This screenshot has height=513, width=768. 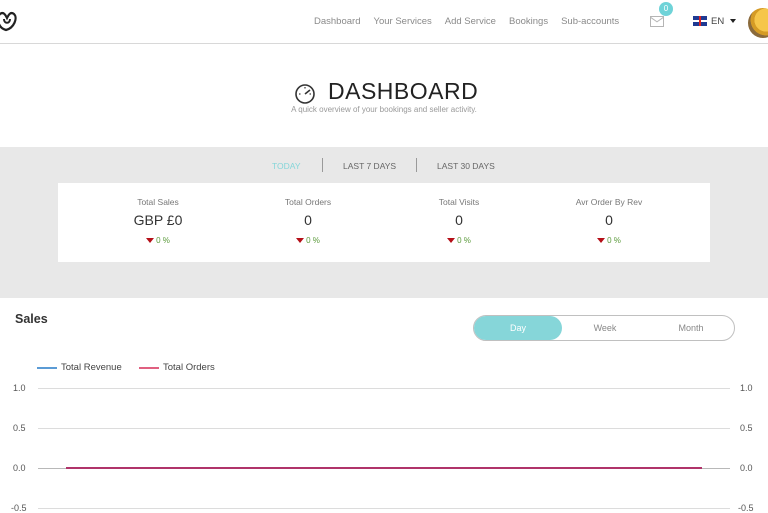 What do you see at coordinates (308, 202) in the screenshot?
I see `stat-label: Total Orders` at bounding box center [308, 202].